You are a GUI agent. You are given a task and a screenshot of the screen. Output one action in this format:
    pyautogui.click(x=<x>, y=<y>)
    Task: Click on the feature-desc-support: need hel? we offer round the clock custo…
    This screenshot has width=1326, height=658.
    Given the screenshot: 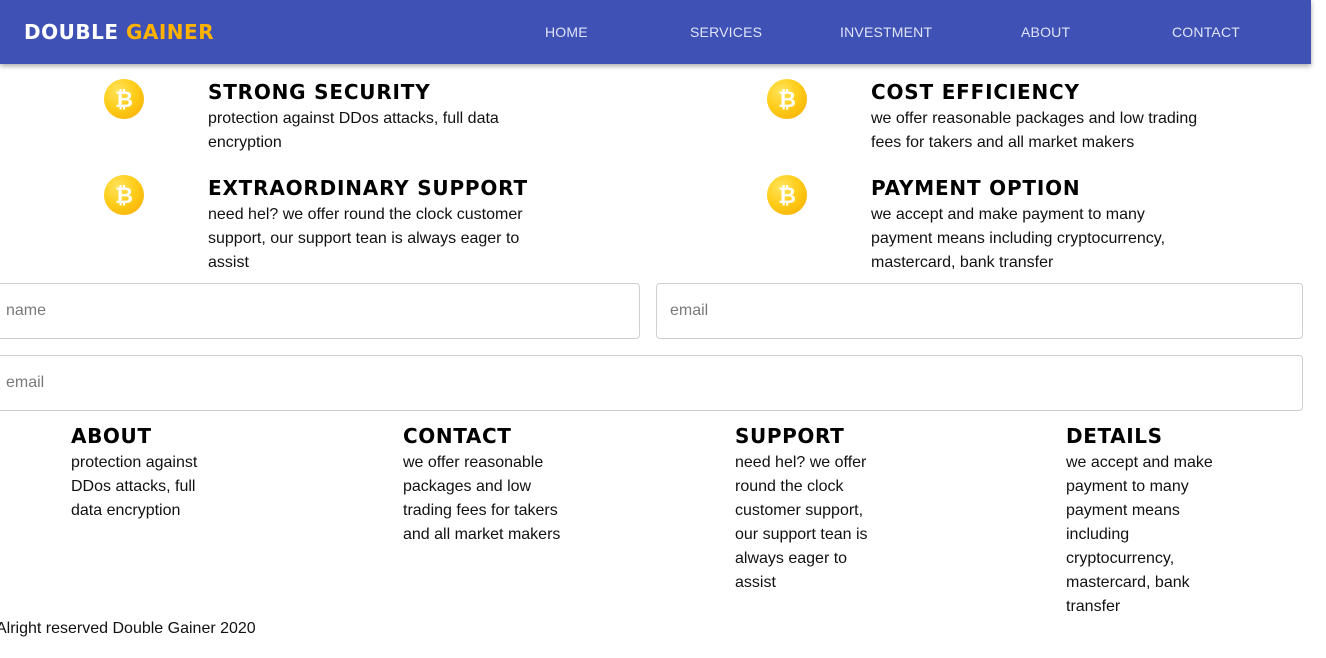 What is the action you would take?
    pyautogui.click(x=365, y=238)
    